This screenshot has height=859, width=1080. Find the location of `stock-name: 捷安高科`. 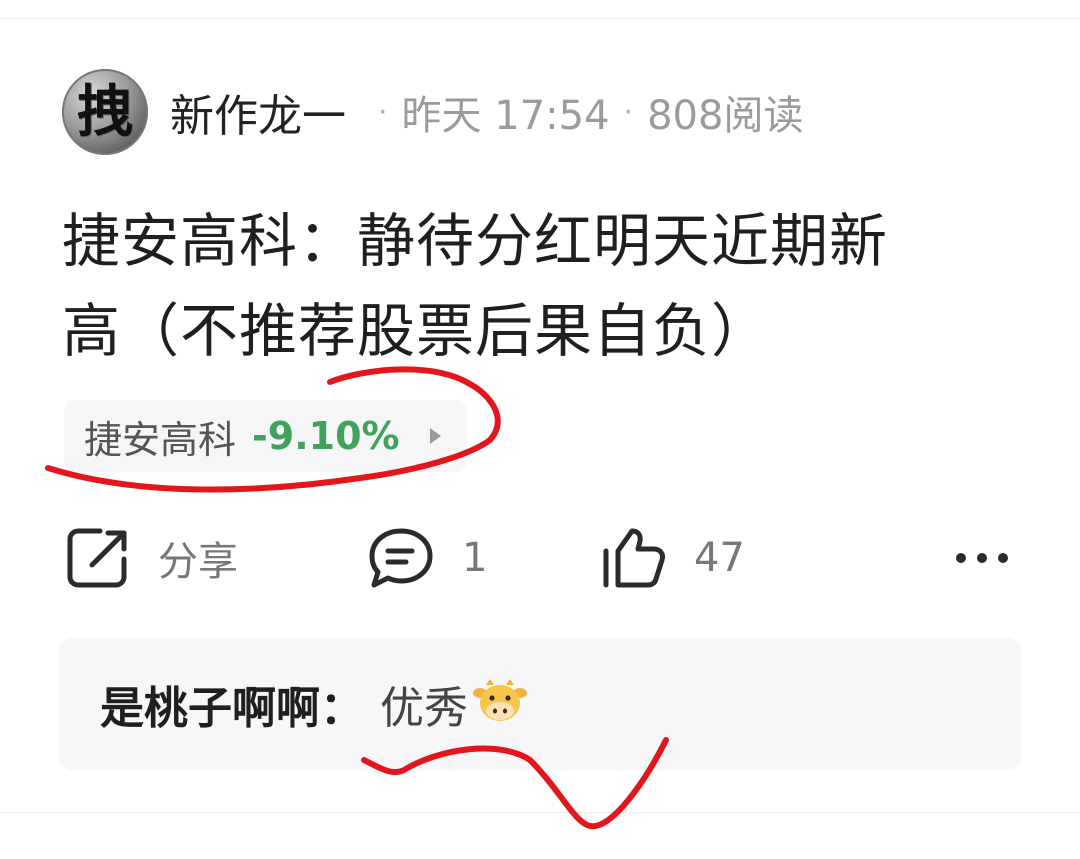

stock-name: 捷安高科 is located at coordinates (160, 439).